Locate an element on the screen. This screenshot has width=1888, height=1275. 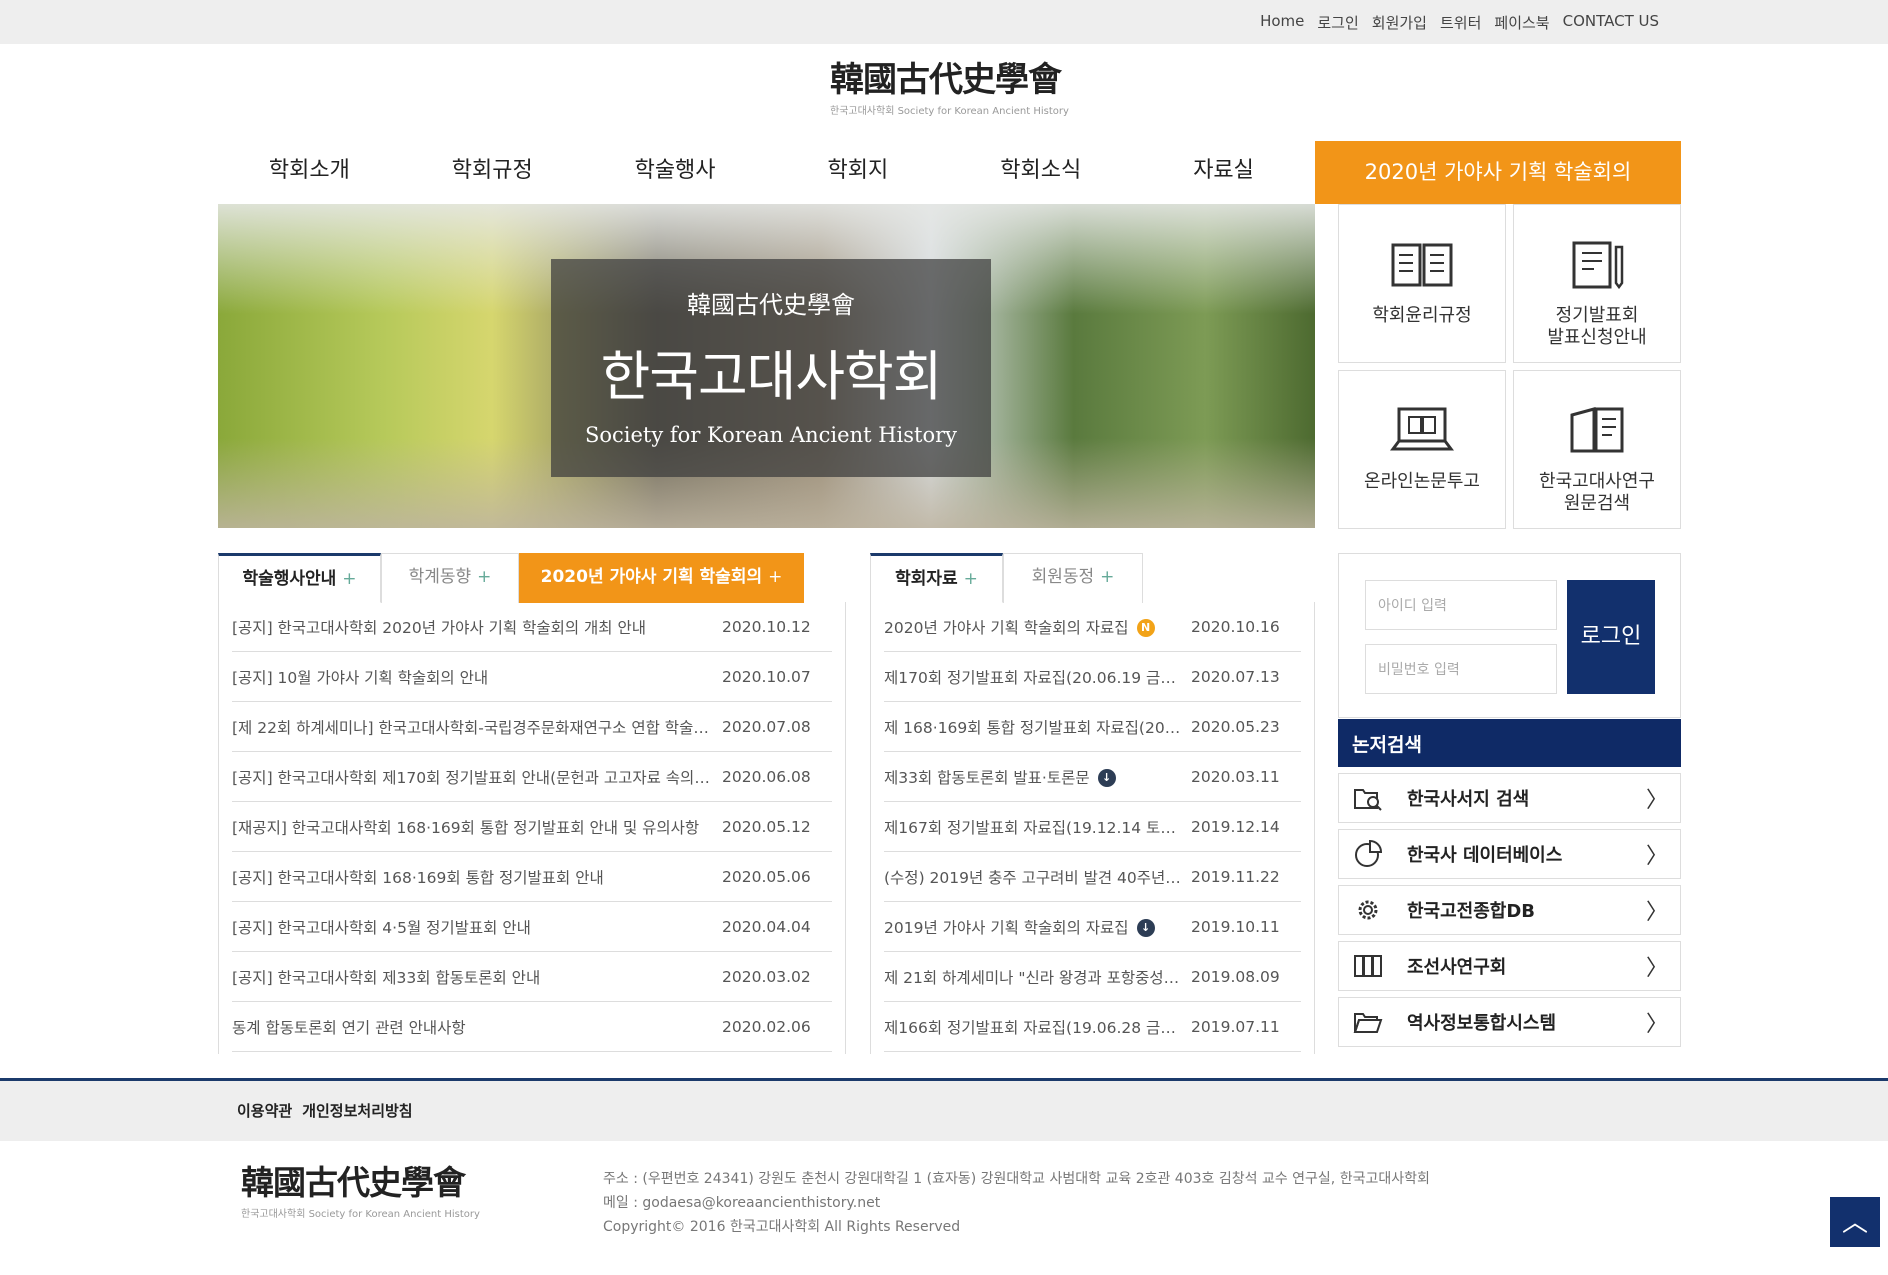
post-row: [공지] 한국고대사학회 4·5월 정기발표회 안내 2020.04.04 is located at coordinates (532, 927).